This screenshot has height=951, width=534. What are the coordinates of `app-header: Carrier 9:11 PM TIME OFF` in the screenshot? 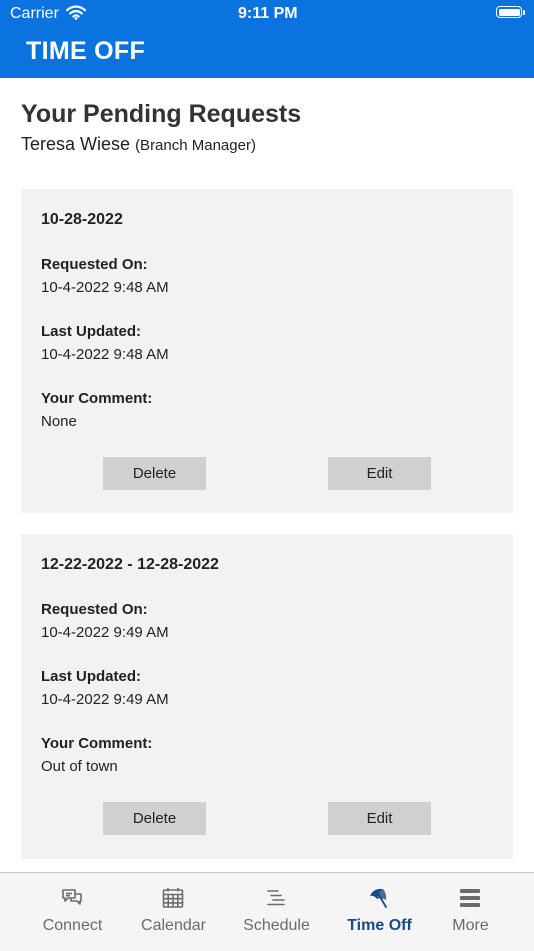 It's located at (267, 39).